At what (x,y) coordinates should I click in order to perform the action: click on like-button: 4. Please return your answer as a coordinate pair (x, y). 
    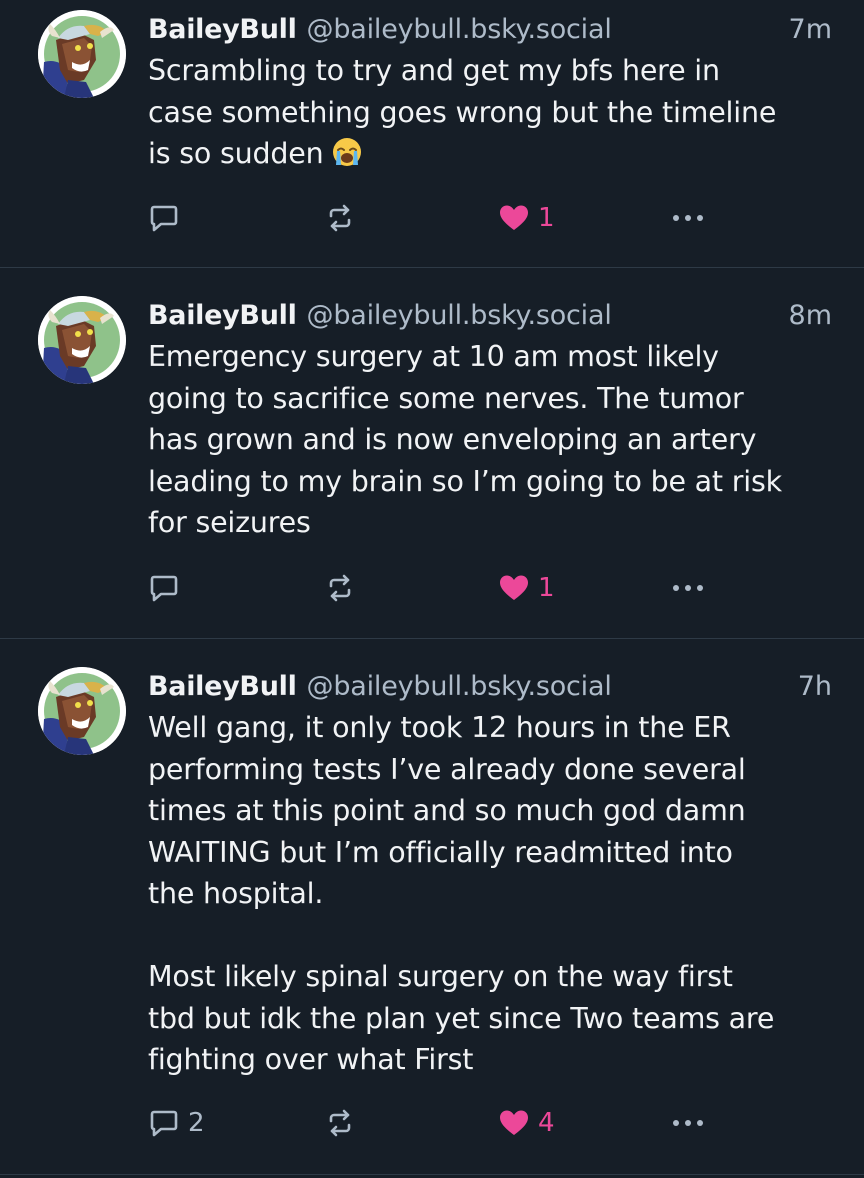
    Looking at the image, I should click on (526, 1123).